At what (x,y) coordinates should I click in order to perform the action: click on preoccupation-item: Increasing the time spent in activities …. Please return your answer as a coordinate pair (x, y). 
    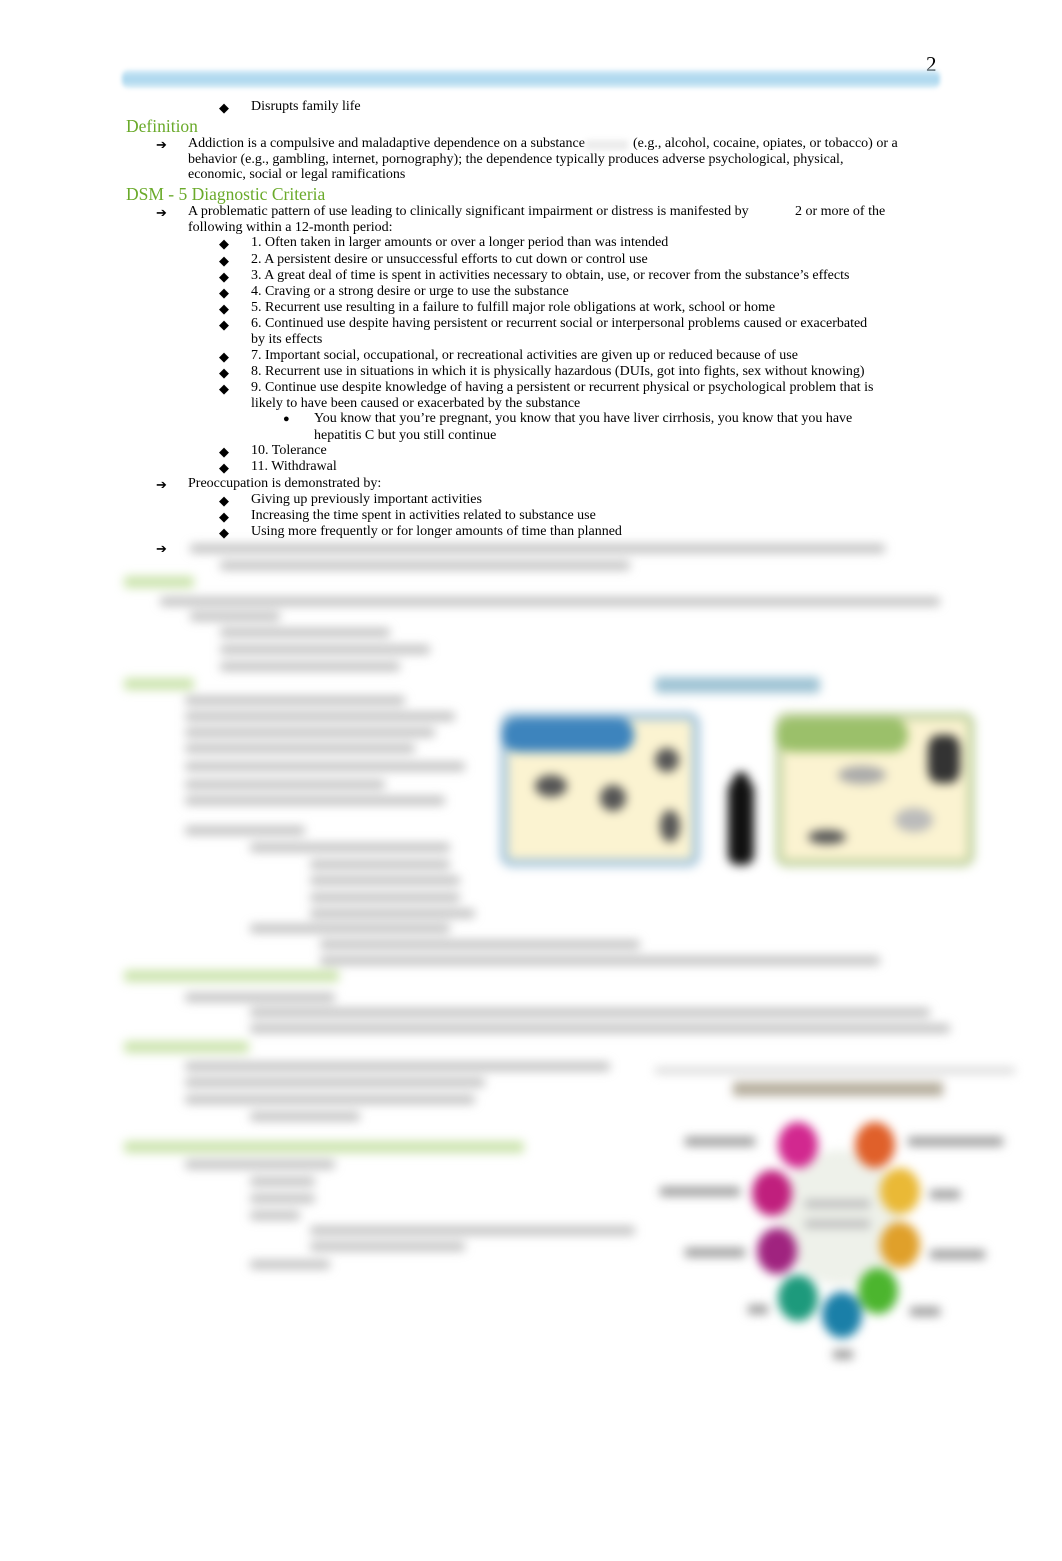
    Looking at the image, I should click on (423, 515).